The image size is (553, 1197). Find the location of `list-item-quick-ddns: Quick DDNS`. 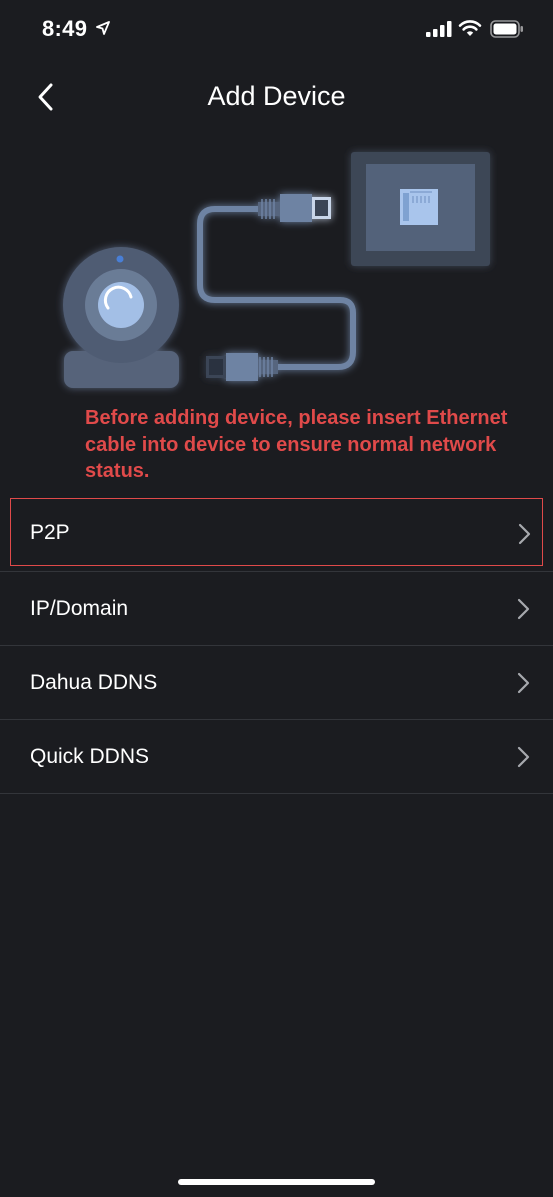

list-item-quick-ddns: Quick DDNS is located at coordinates (276, 757).